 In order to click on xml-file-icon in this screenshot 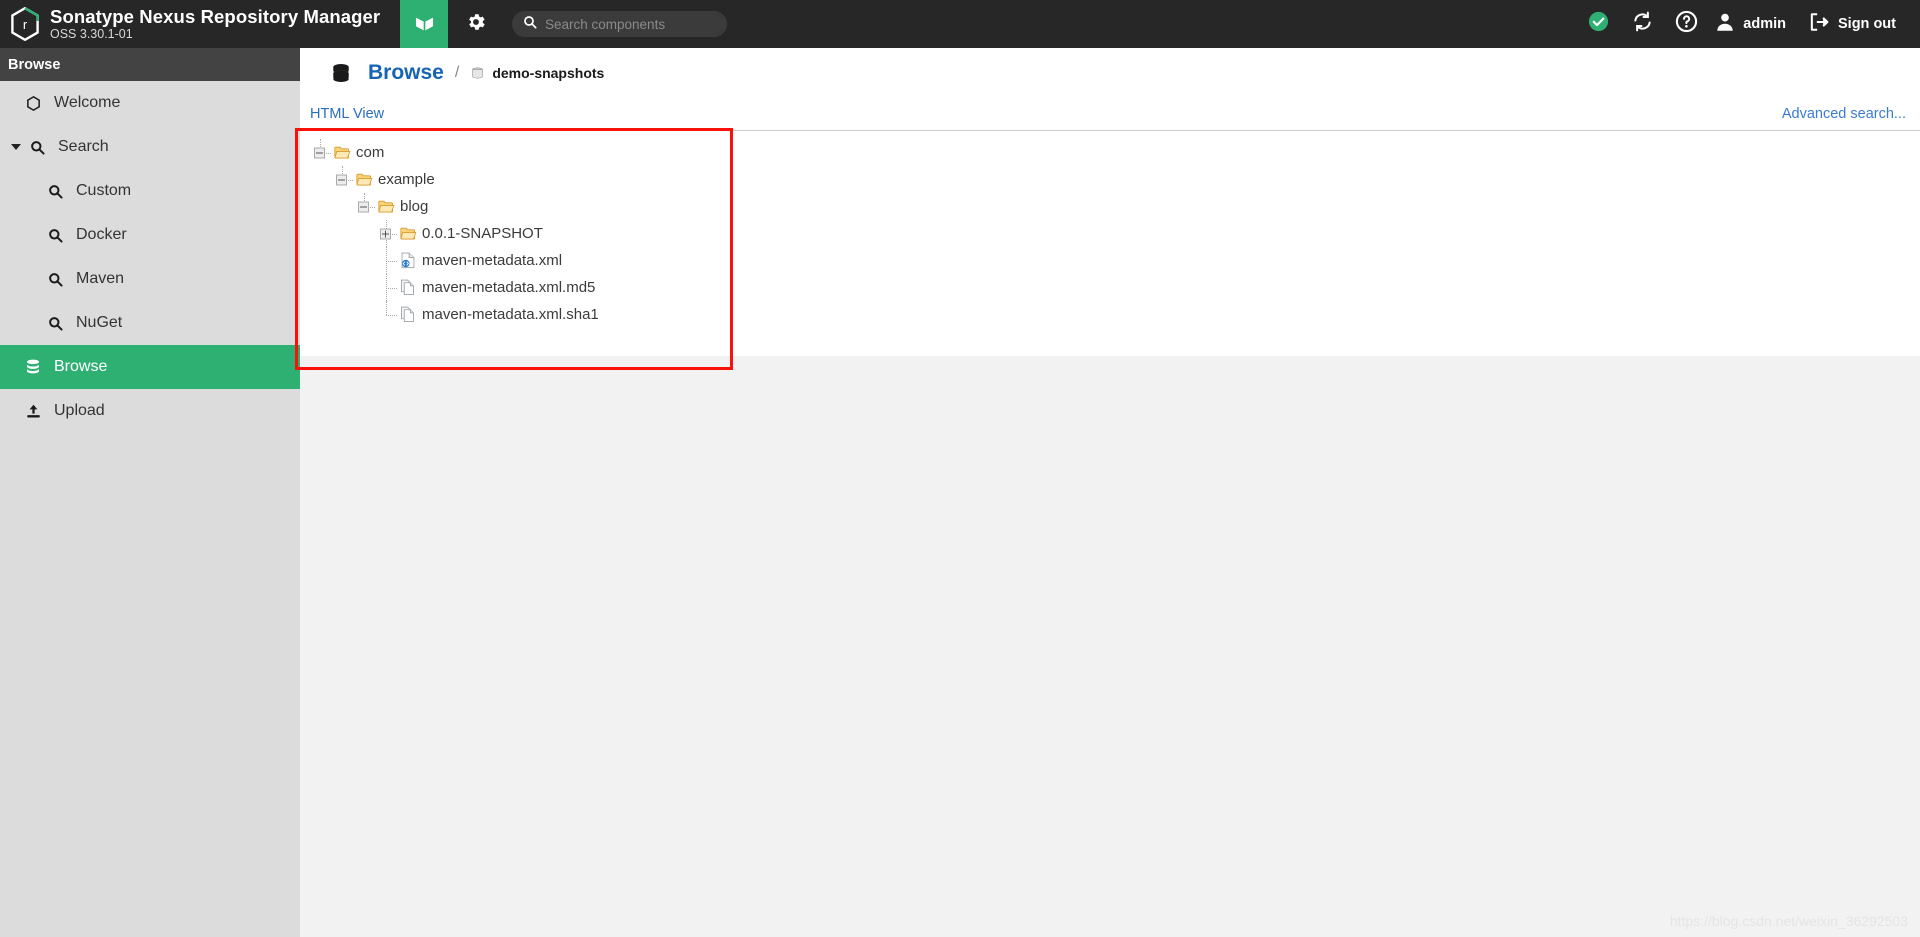, I will do `click(408, 260)`.